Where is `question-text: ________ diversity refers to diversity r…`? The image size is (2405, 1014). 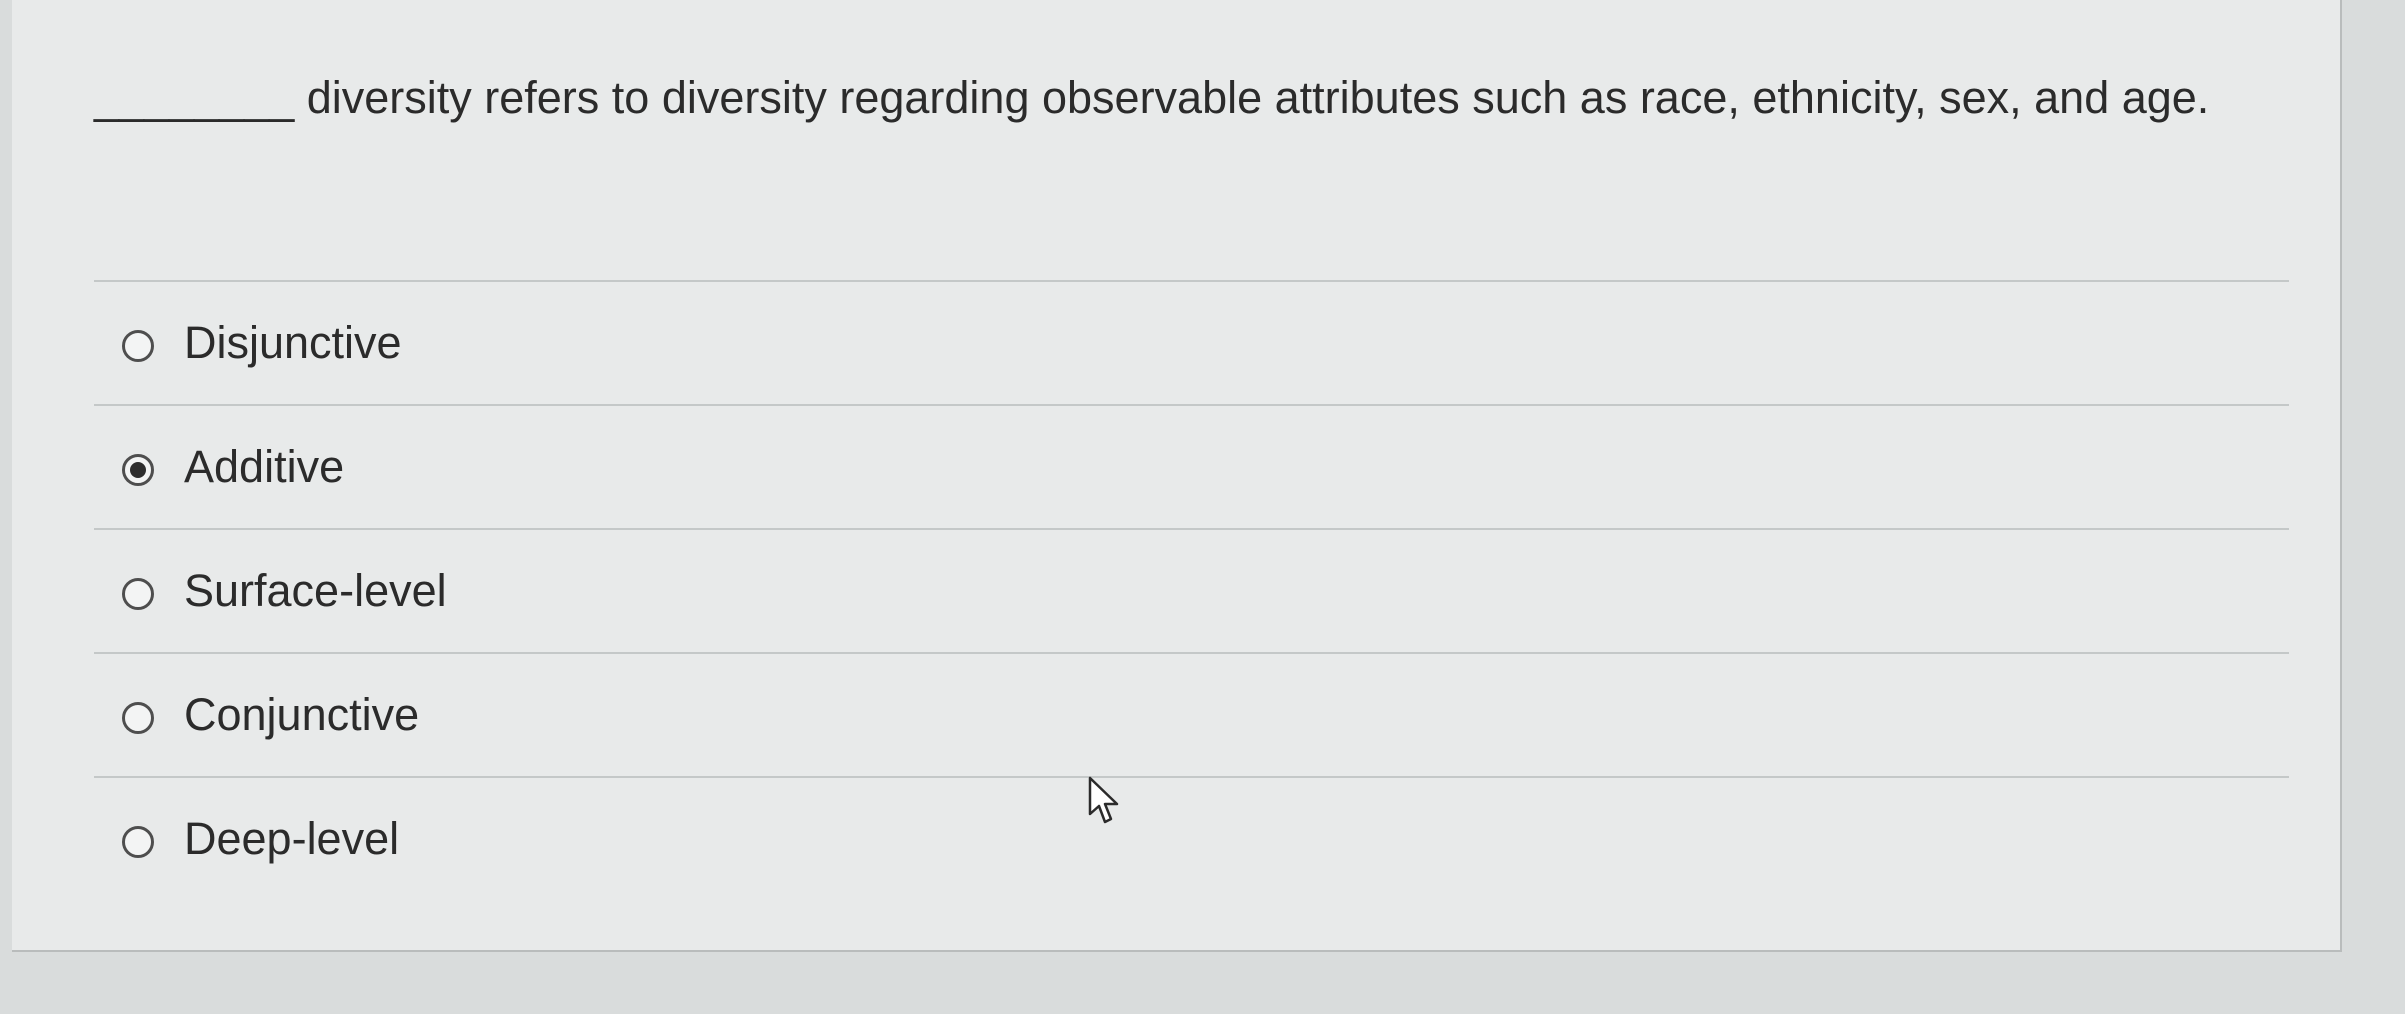 question-text: ________ diversity refers to diversity r… is located at coordinates (1152, 97).